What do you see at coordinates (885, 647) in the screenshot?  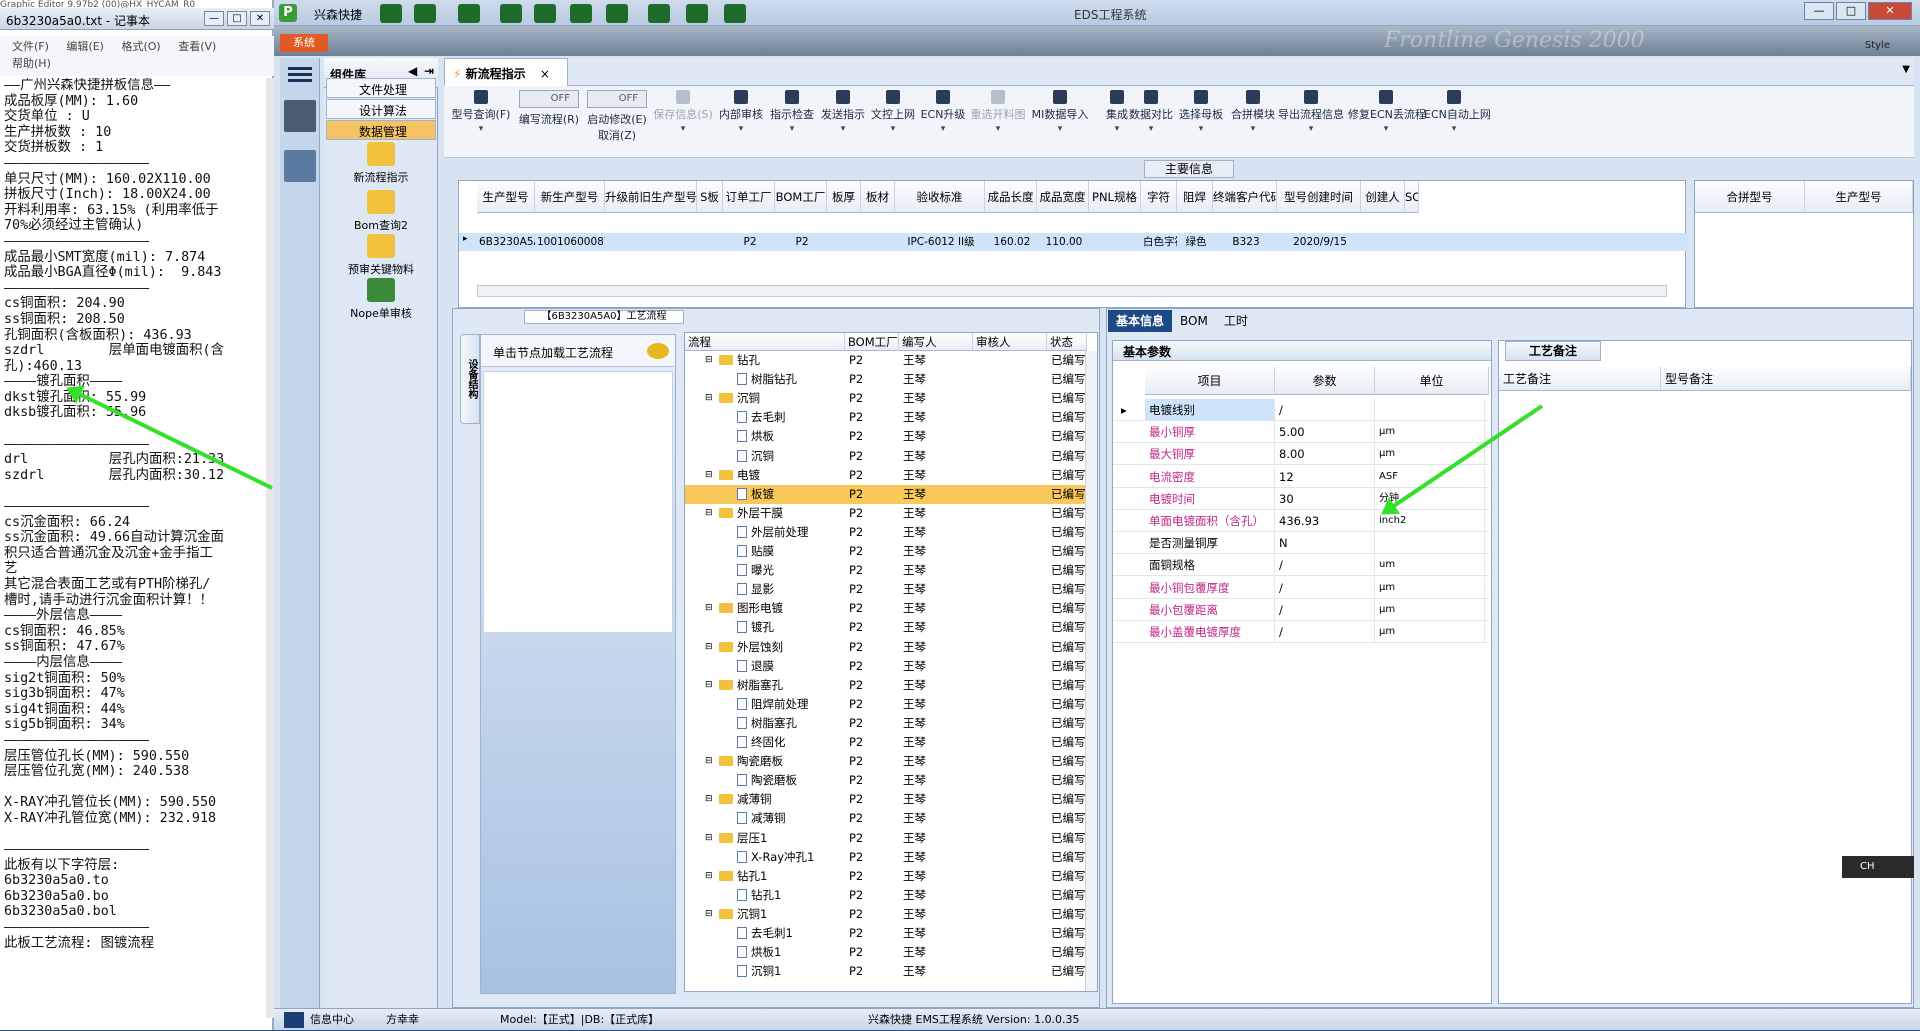 I see `tree-row: ⊟ 外层蚀刻 P2 王琴 已编写` at bounding box center [885, 647].